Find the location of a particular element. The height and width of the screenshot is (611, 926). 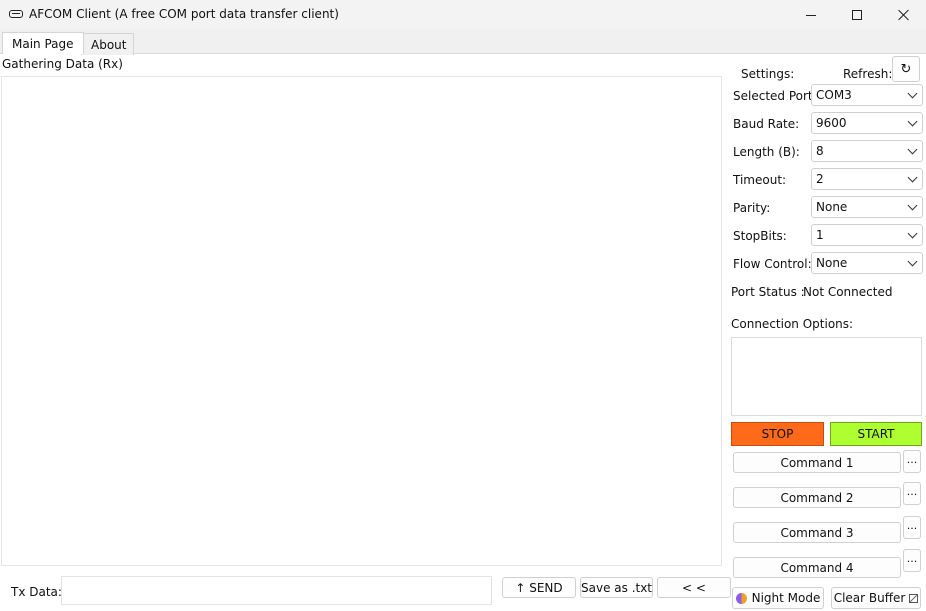

flow-control-value: None is located at coordinates (832, 263).